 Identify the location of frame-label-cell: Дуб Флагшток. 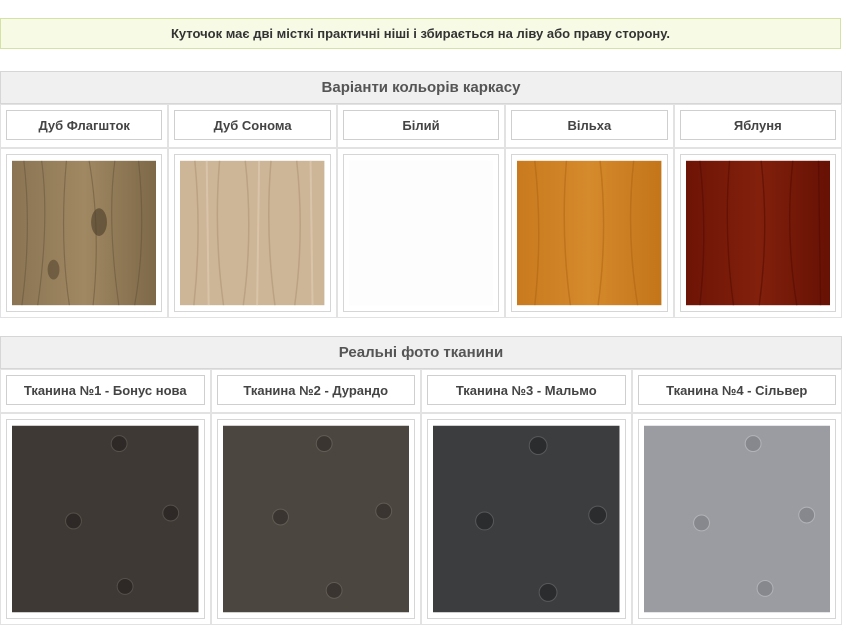
(84, 126).